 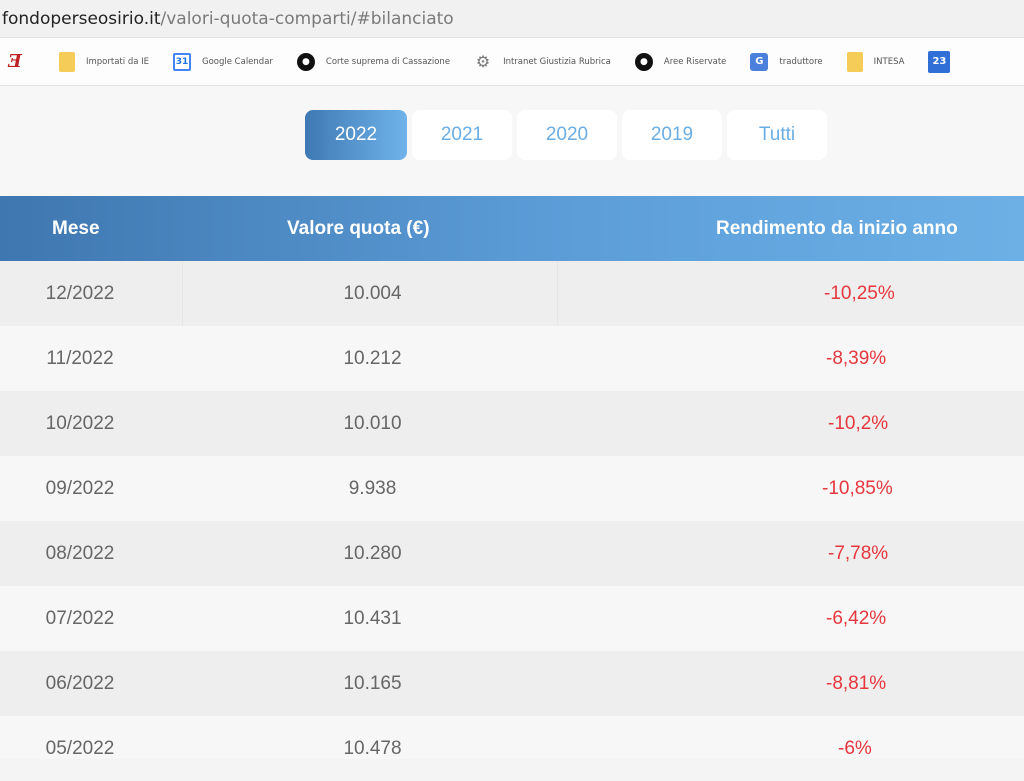 What do you see at coordinates (512, 748) in the screenshot?
I see `table-row: 05/2022 10.478 -6%` at bounding box center [512, 748].